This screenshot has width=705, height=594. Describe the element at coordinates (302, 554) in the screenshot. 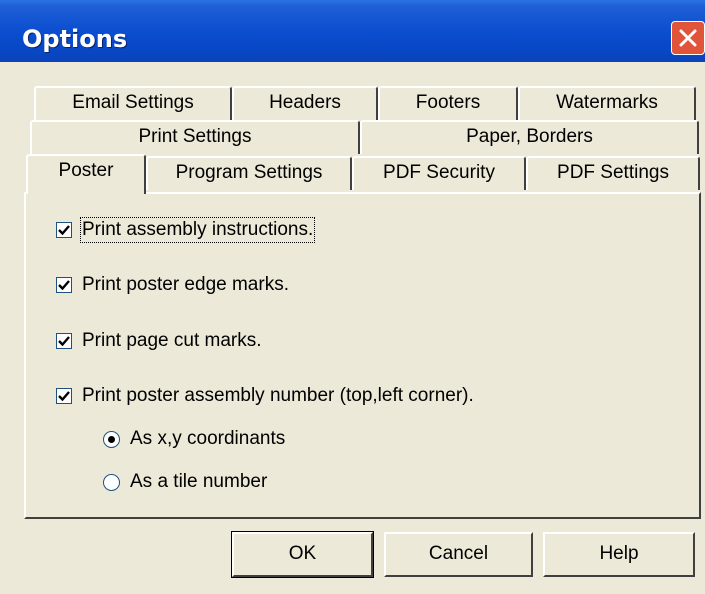

I see `ok-button: OK` at that location.